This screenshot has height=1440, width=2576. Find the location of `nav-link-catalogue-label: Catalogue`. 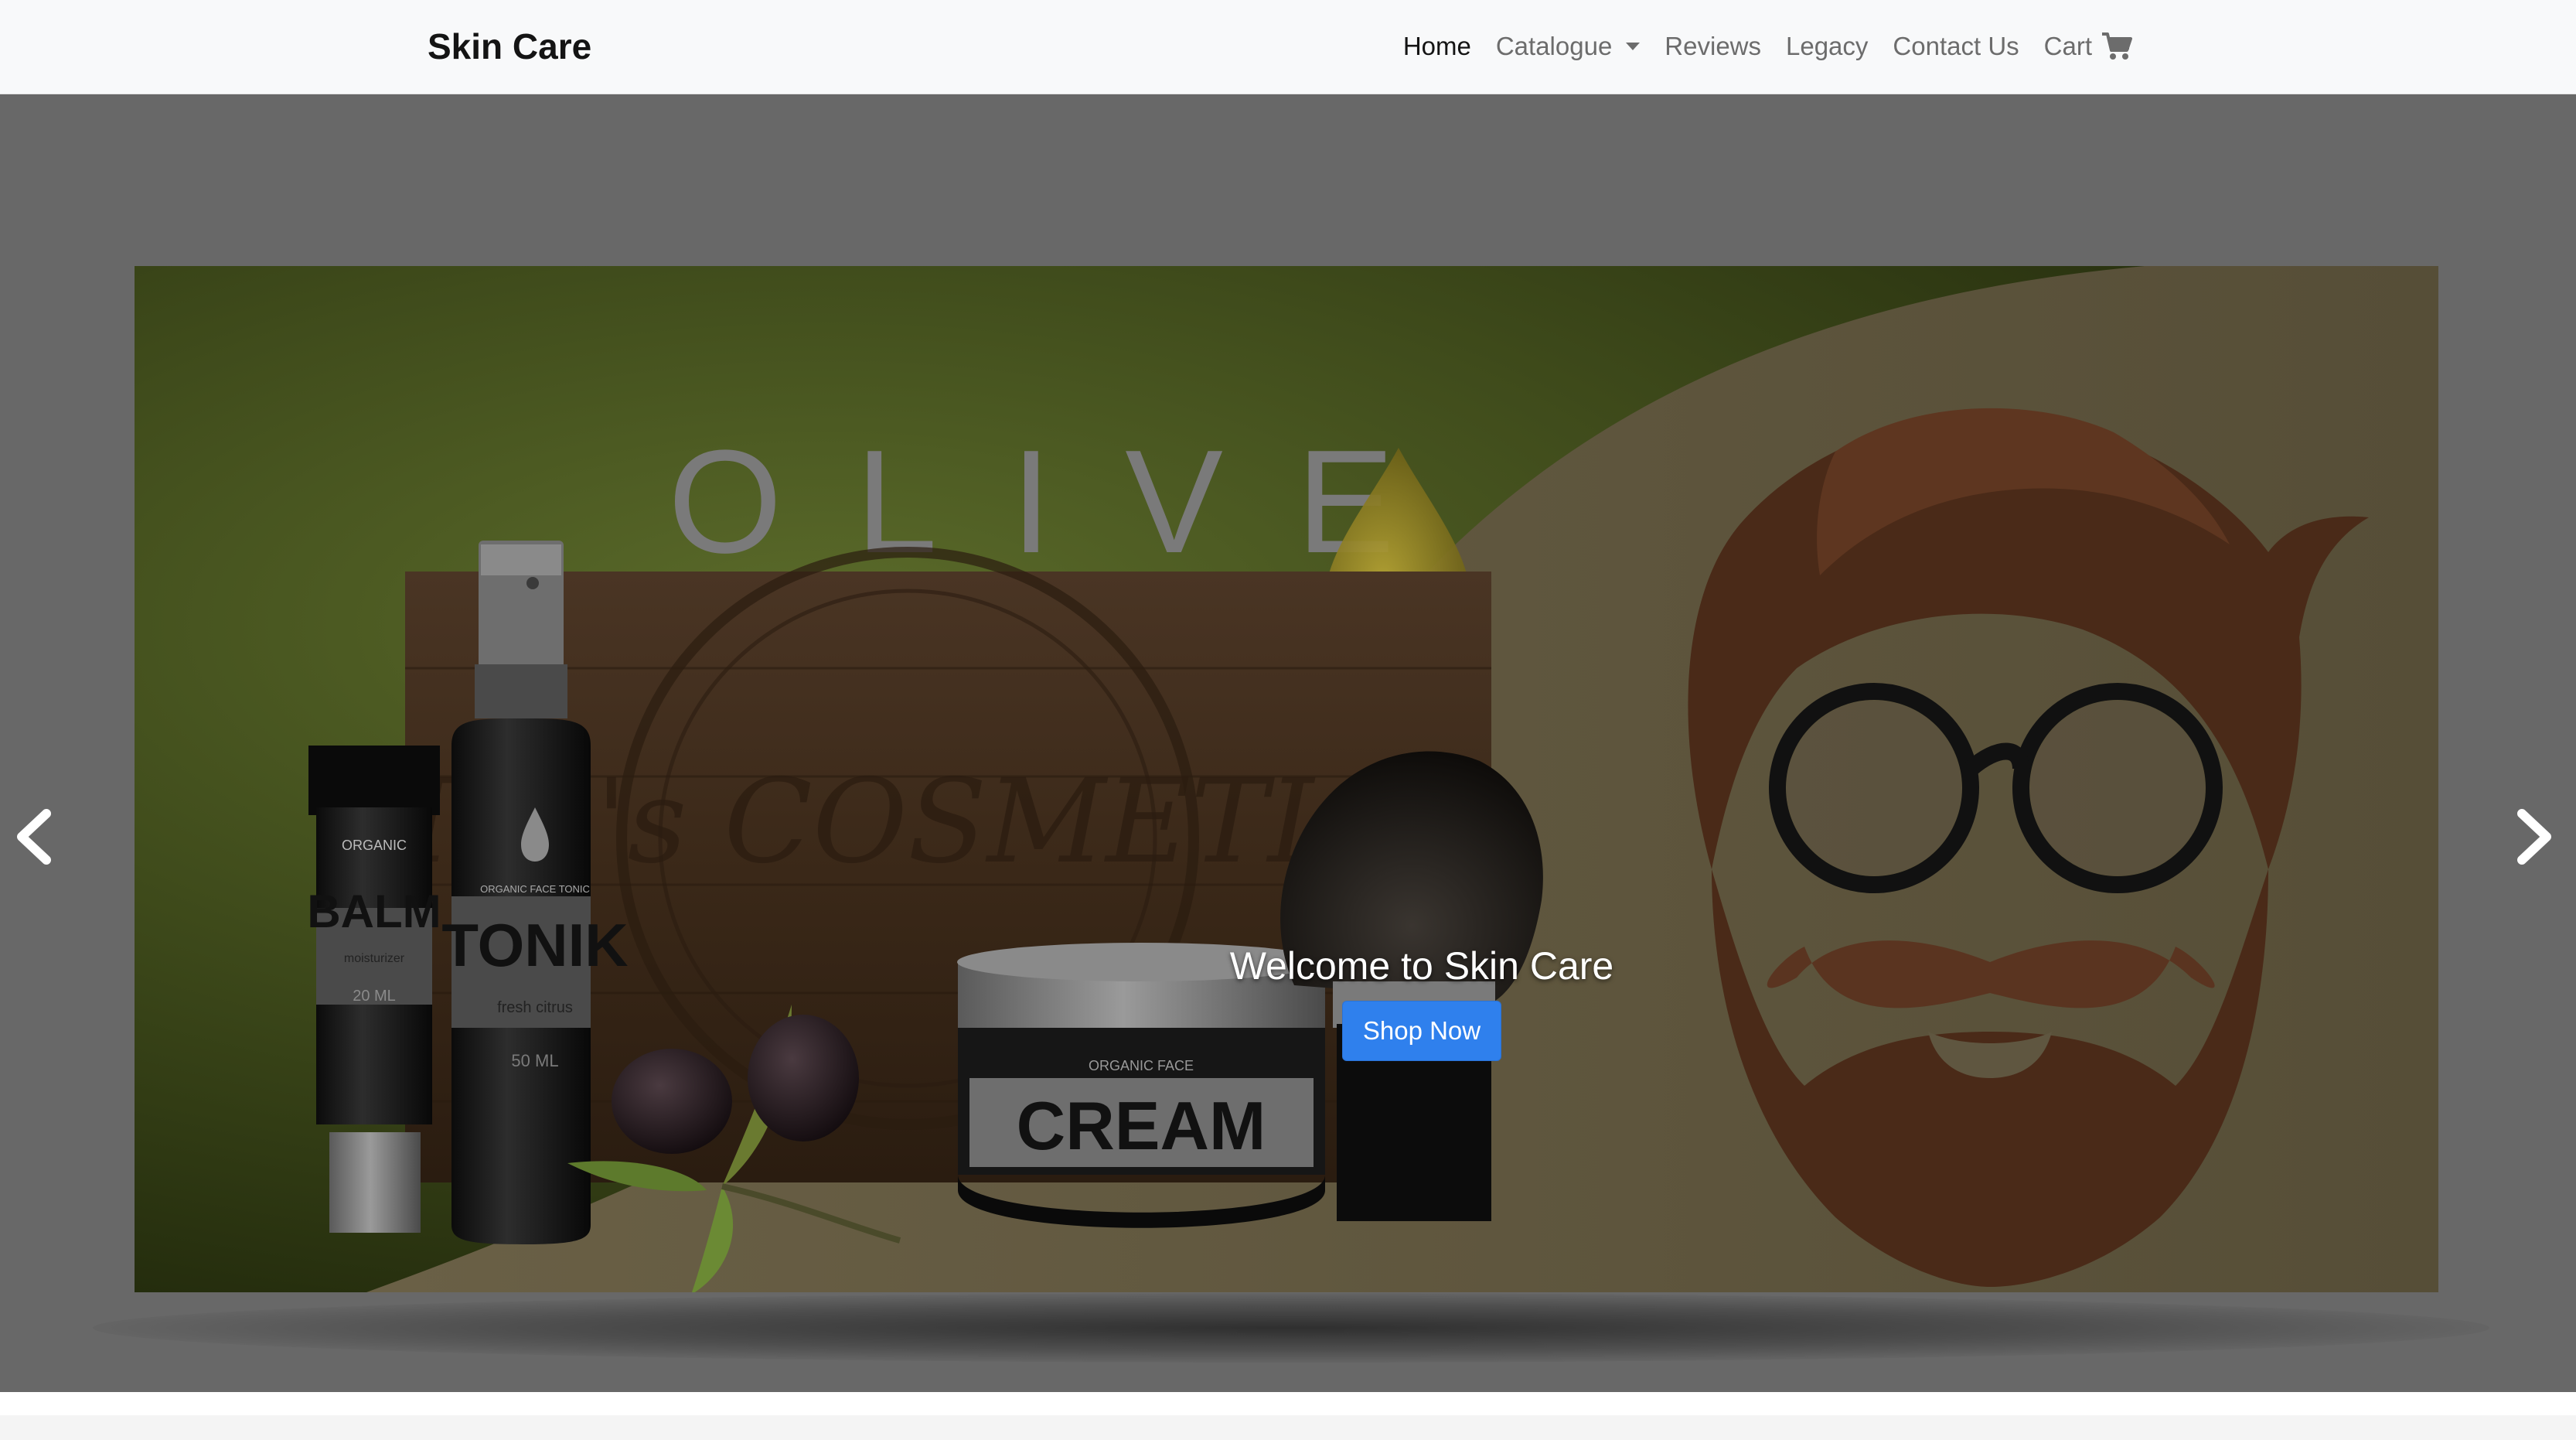

nav-link-catalogue-label: Catalogue is located at coordinates (1554, 46).